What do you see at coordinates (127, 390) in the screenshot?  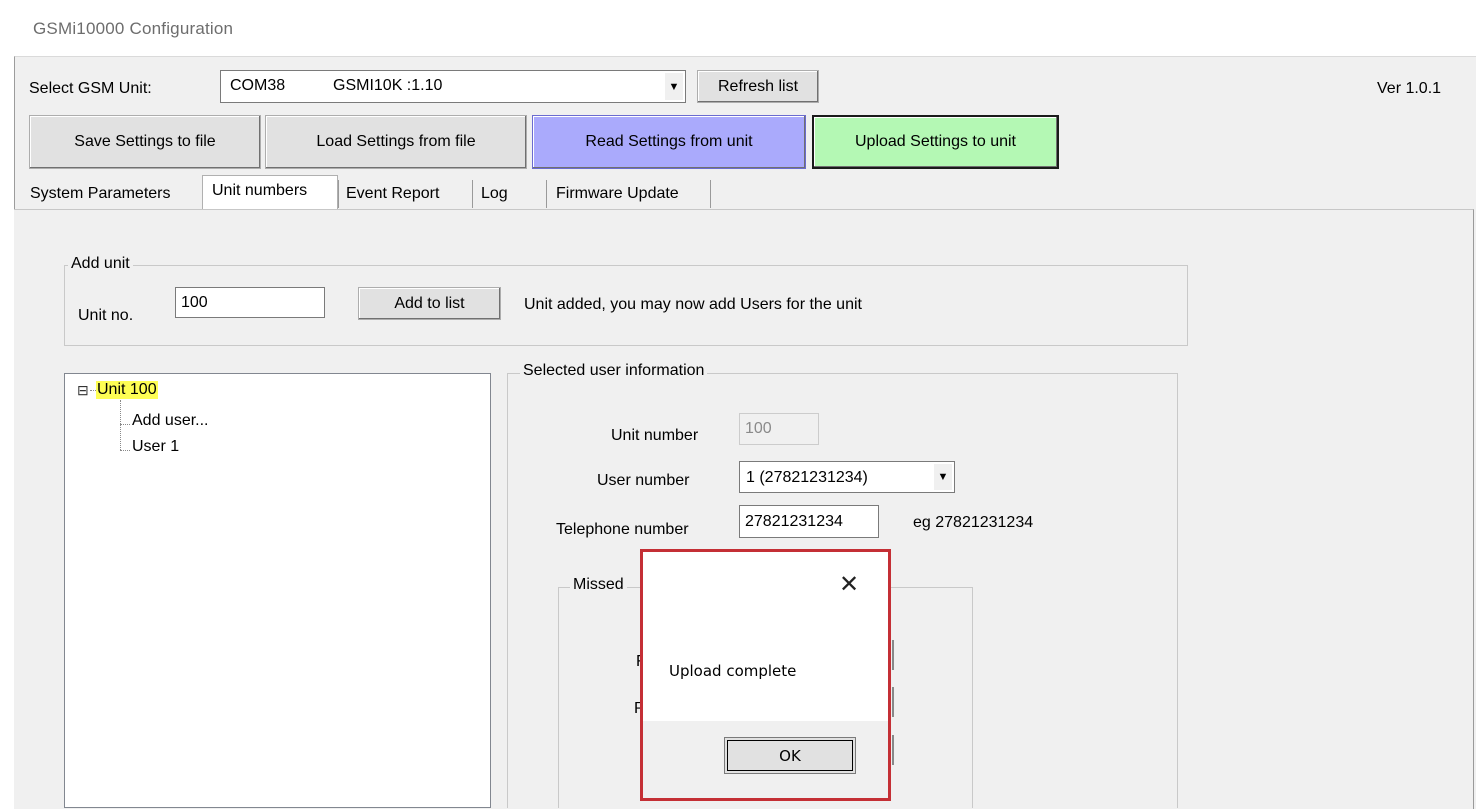 I see `tree-node-unit-100: Unit 100` at bounding box center [127, 390].